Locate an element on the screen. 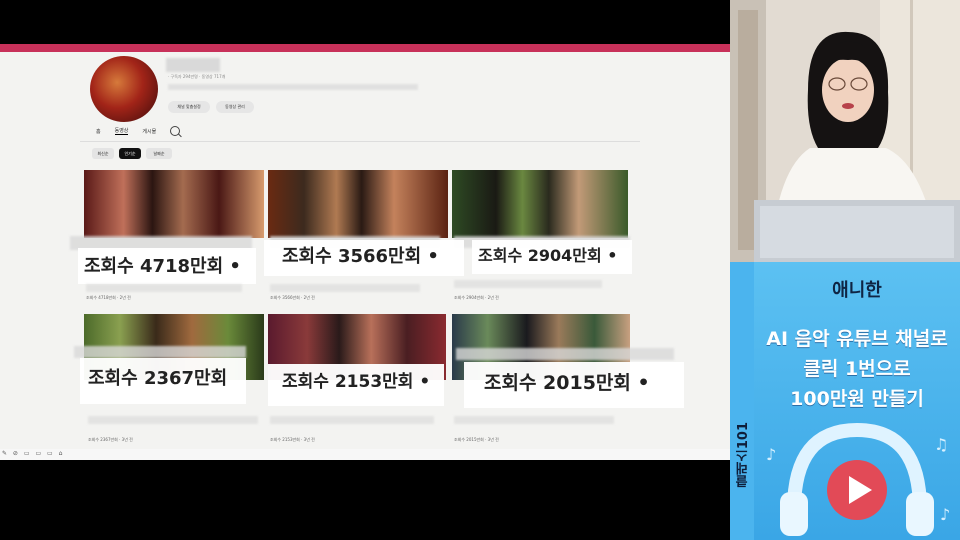  banner-side-strip is located at coordinates (742, 401).